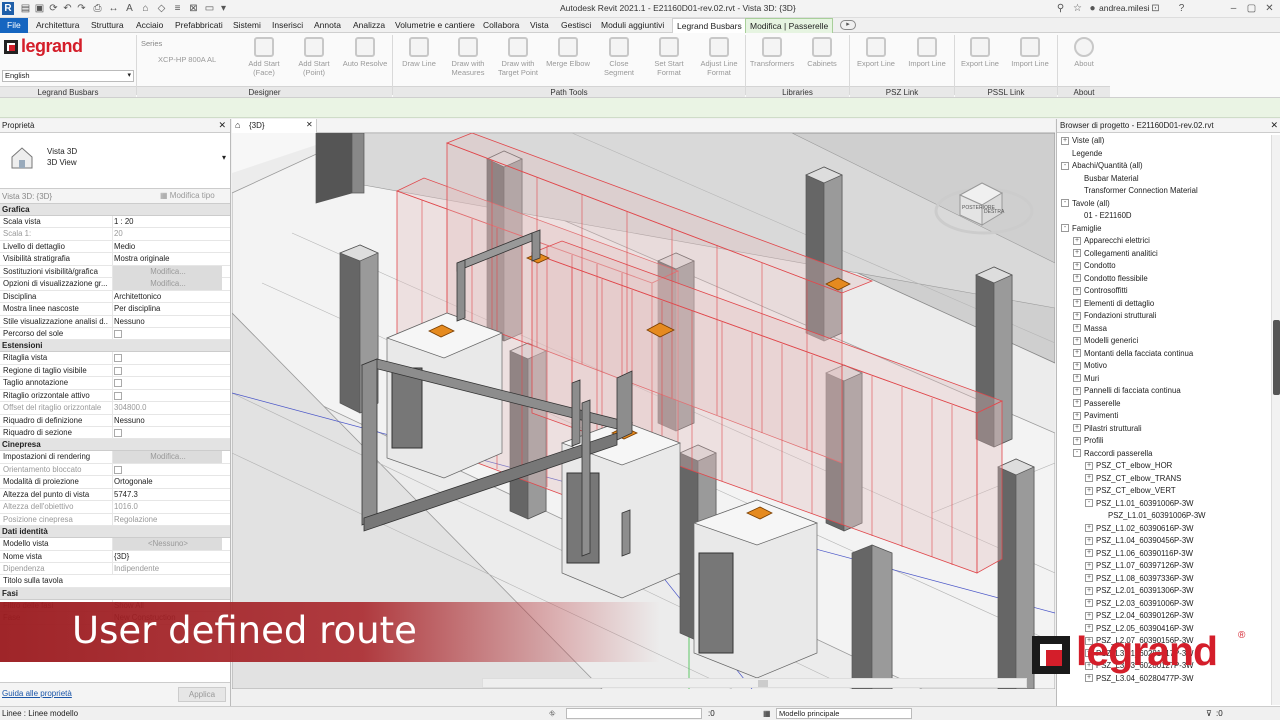  I want to click on worksets-icon: ⛗, so click(552, 713).